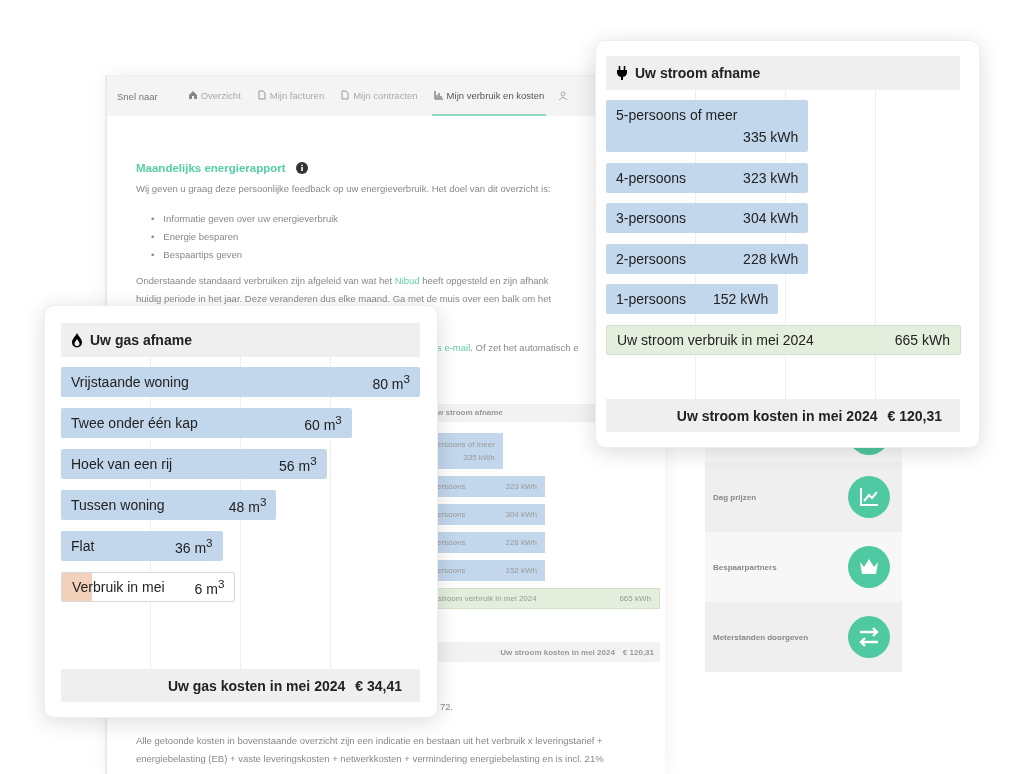 This screenshot has height=774, width=1024. What do you see at coordinates (122, 464) in the screenshot?
I see `bar-label: Hoek van een rij` at bounding box center [122, 464].